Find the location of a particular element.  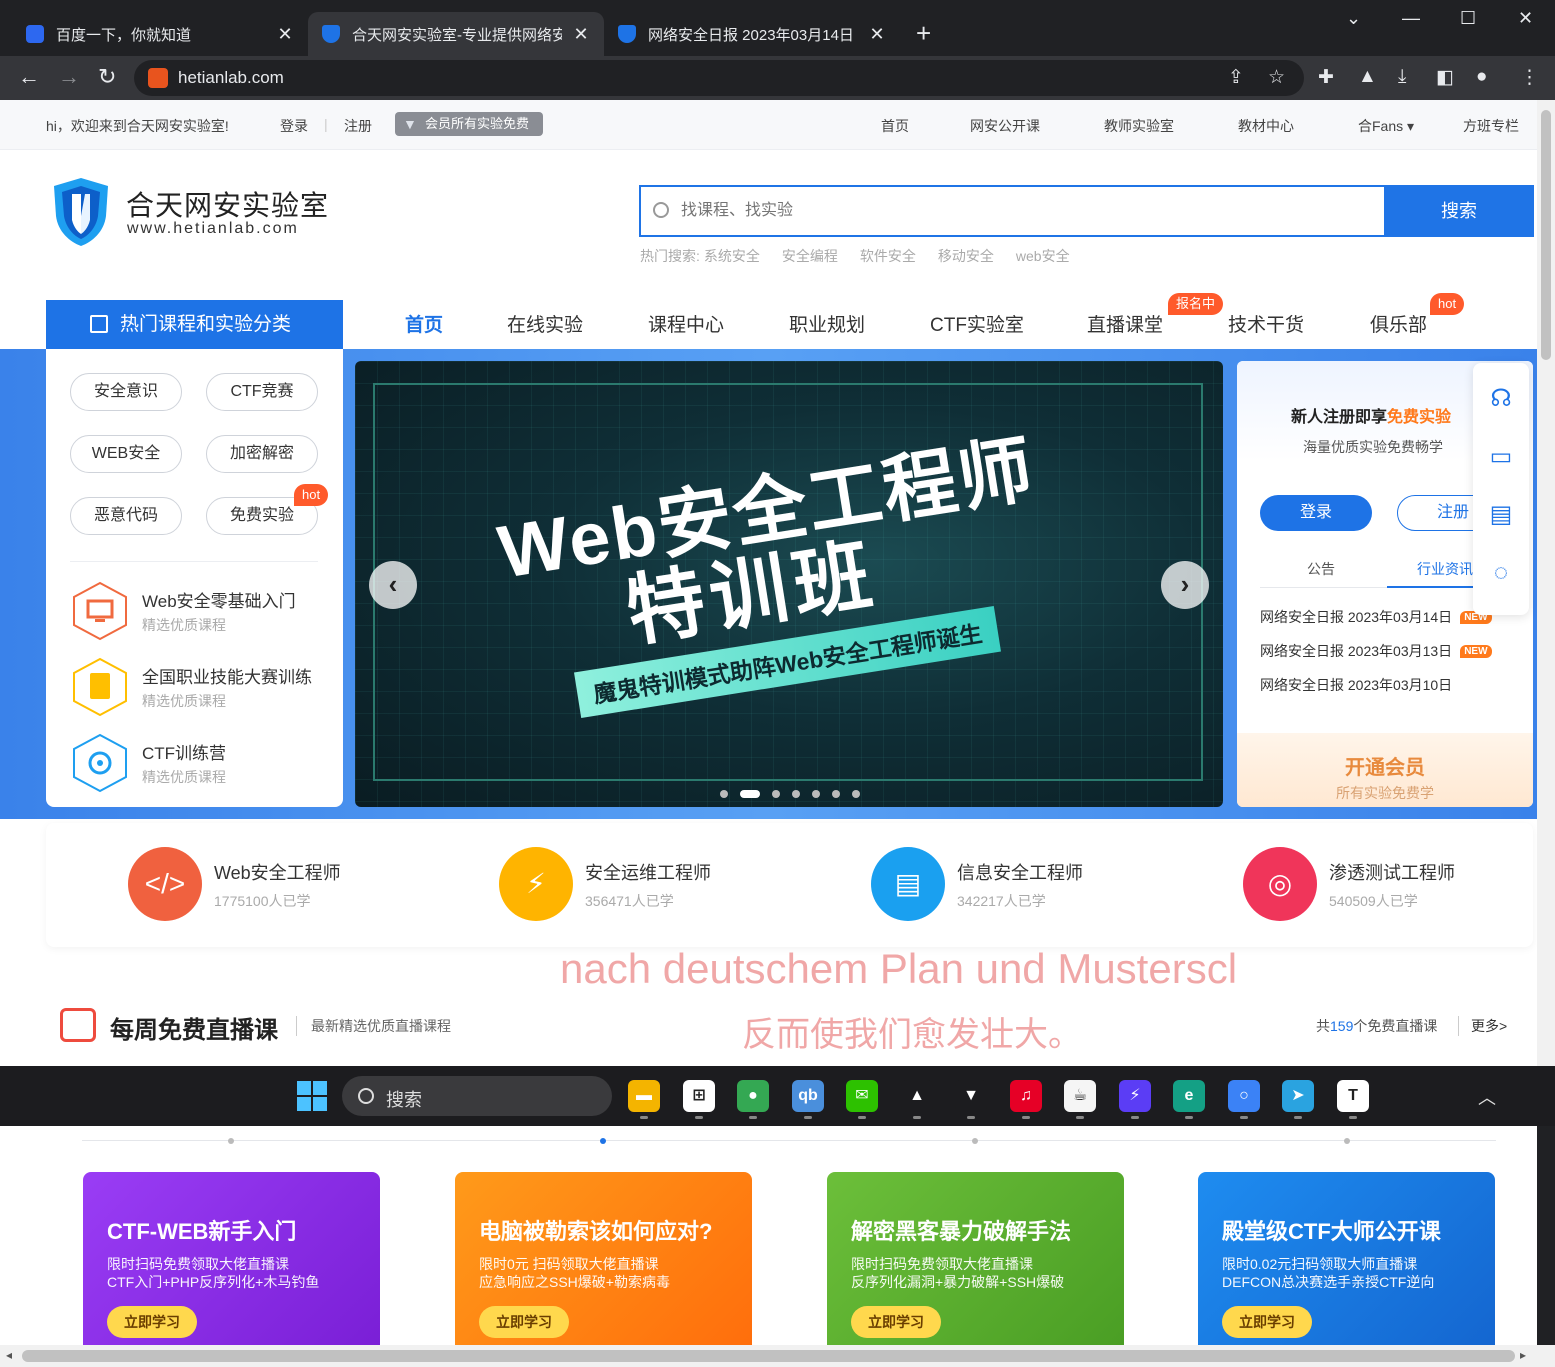

toplink-hefans: 合Fans ▾ is located at coordinates (1386, 126).